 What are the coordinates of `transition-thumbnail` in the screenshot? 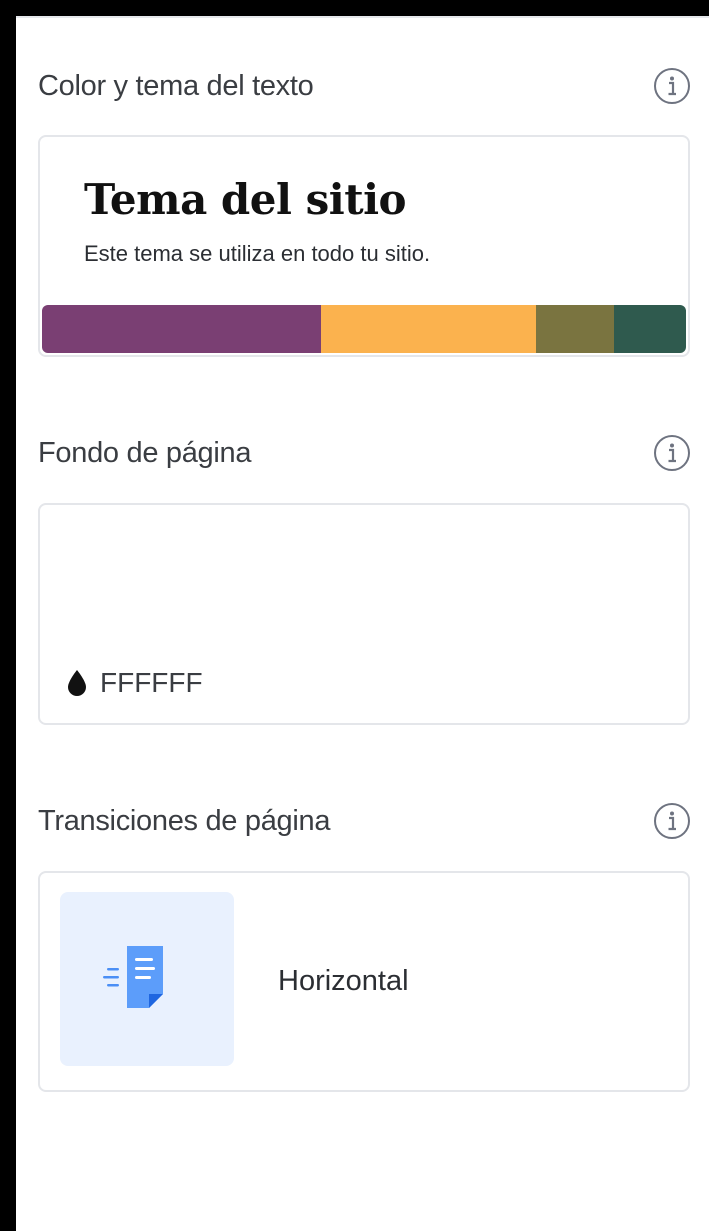 It's located at (147, 979).